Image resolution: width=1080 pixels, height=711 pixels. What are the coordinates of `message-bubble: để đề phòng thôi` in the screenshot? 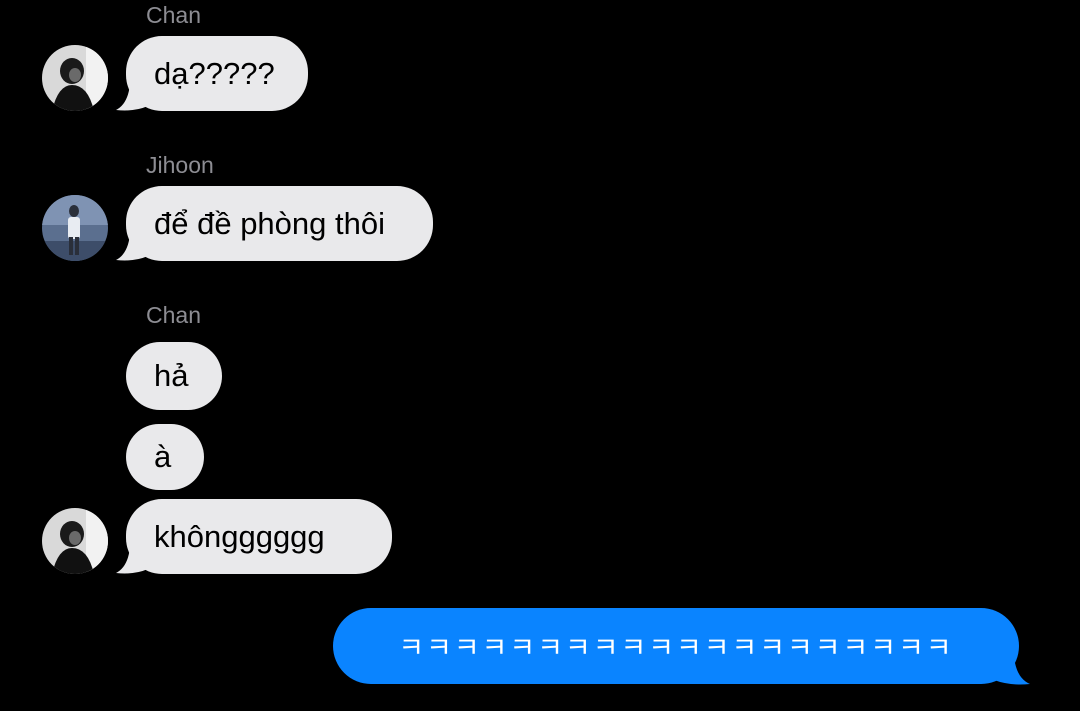 It's located at (279, 223).